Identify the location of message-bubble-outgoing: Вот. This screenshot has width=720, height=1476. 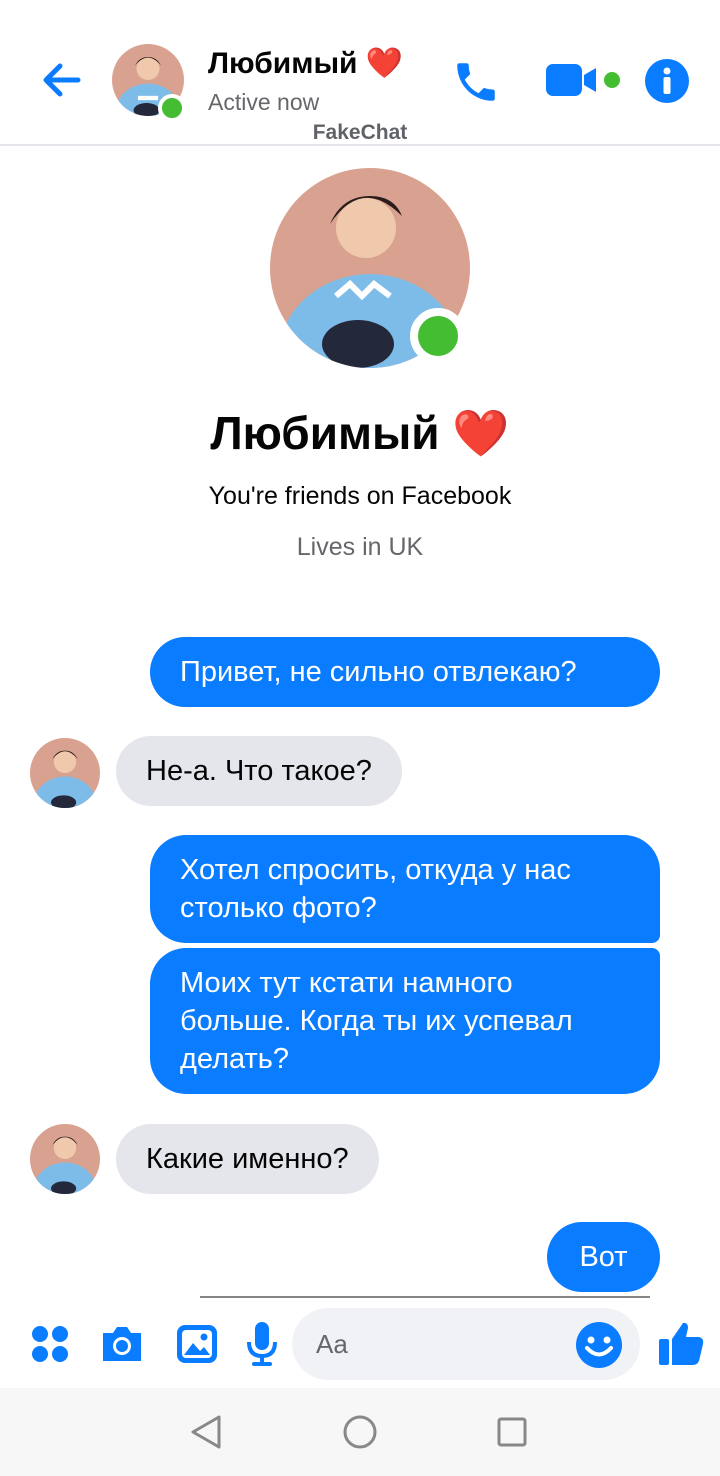
(603, 1257).